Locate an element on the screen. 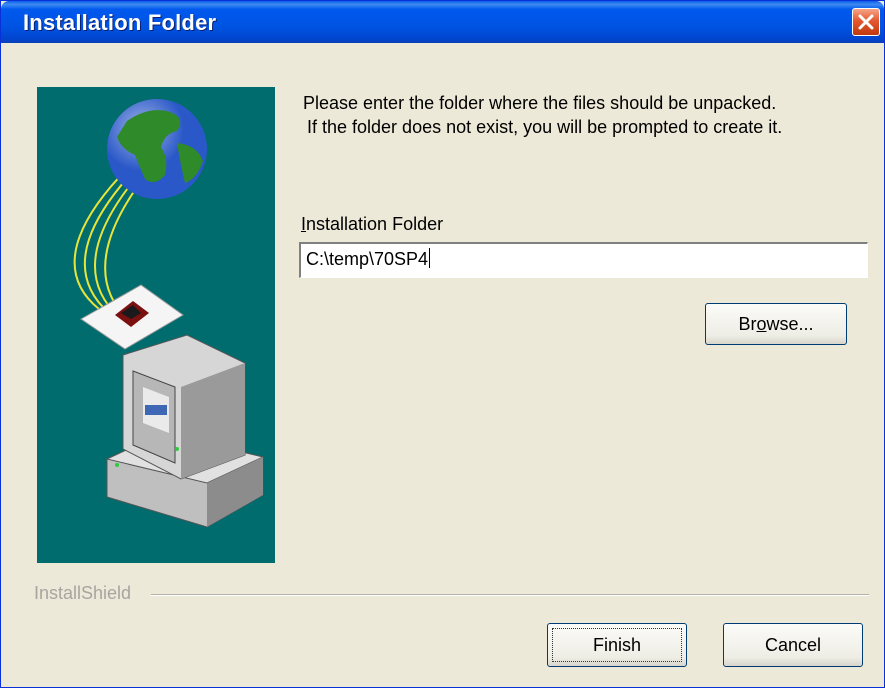  browse-text-a: Br is located at coordinates (747, 324).